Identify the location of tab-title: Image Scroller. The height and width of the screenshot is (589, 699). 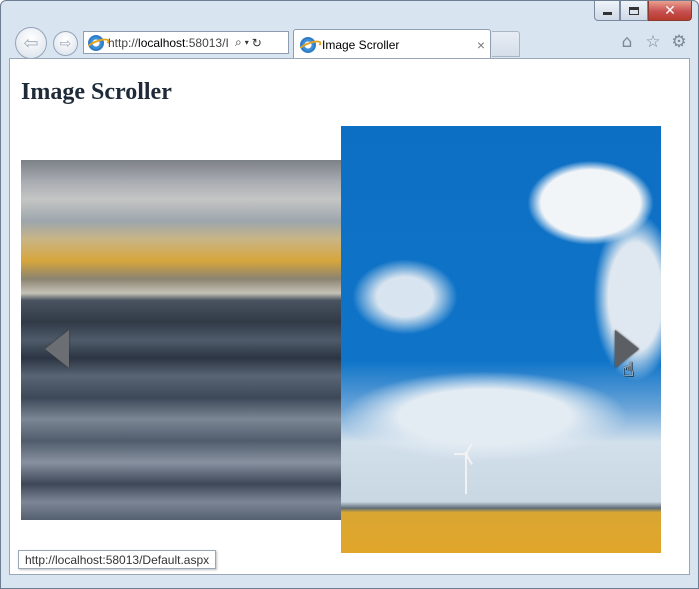
(361, 44).